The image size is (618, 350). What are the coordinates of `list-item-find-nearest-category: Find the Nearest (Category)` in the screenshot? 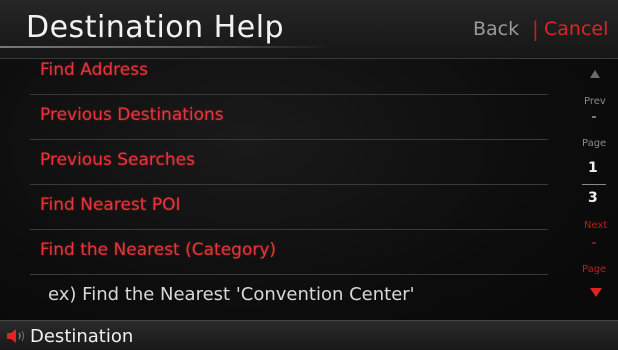 It's located at (289, 252).